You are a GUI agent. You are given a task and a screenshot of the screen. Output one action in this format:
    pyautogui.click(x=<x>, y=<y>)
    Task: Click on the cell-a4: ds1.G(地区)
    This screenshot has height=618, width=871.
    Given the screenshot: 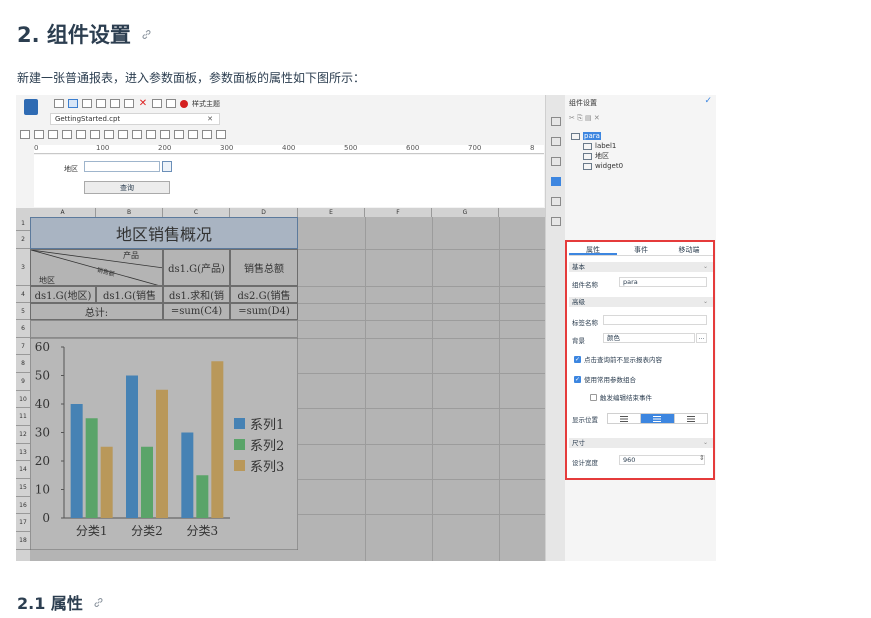 What is the action you would take?
    pyautogui.click(x=63, y=294)
    